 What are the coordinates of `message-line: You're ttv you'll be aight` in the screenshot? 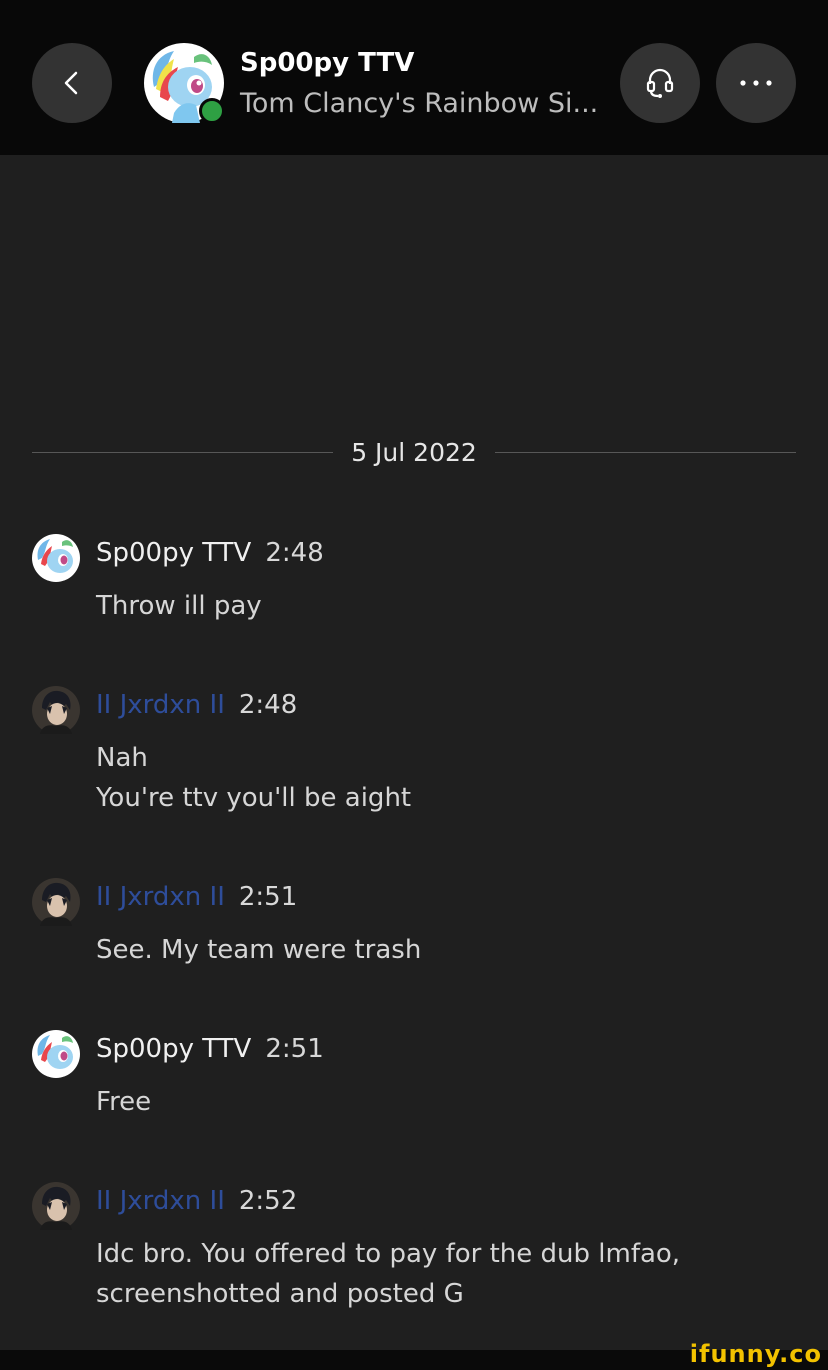 It's located at (254, 798).